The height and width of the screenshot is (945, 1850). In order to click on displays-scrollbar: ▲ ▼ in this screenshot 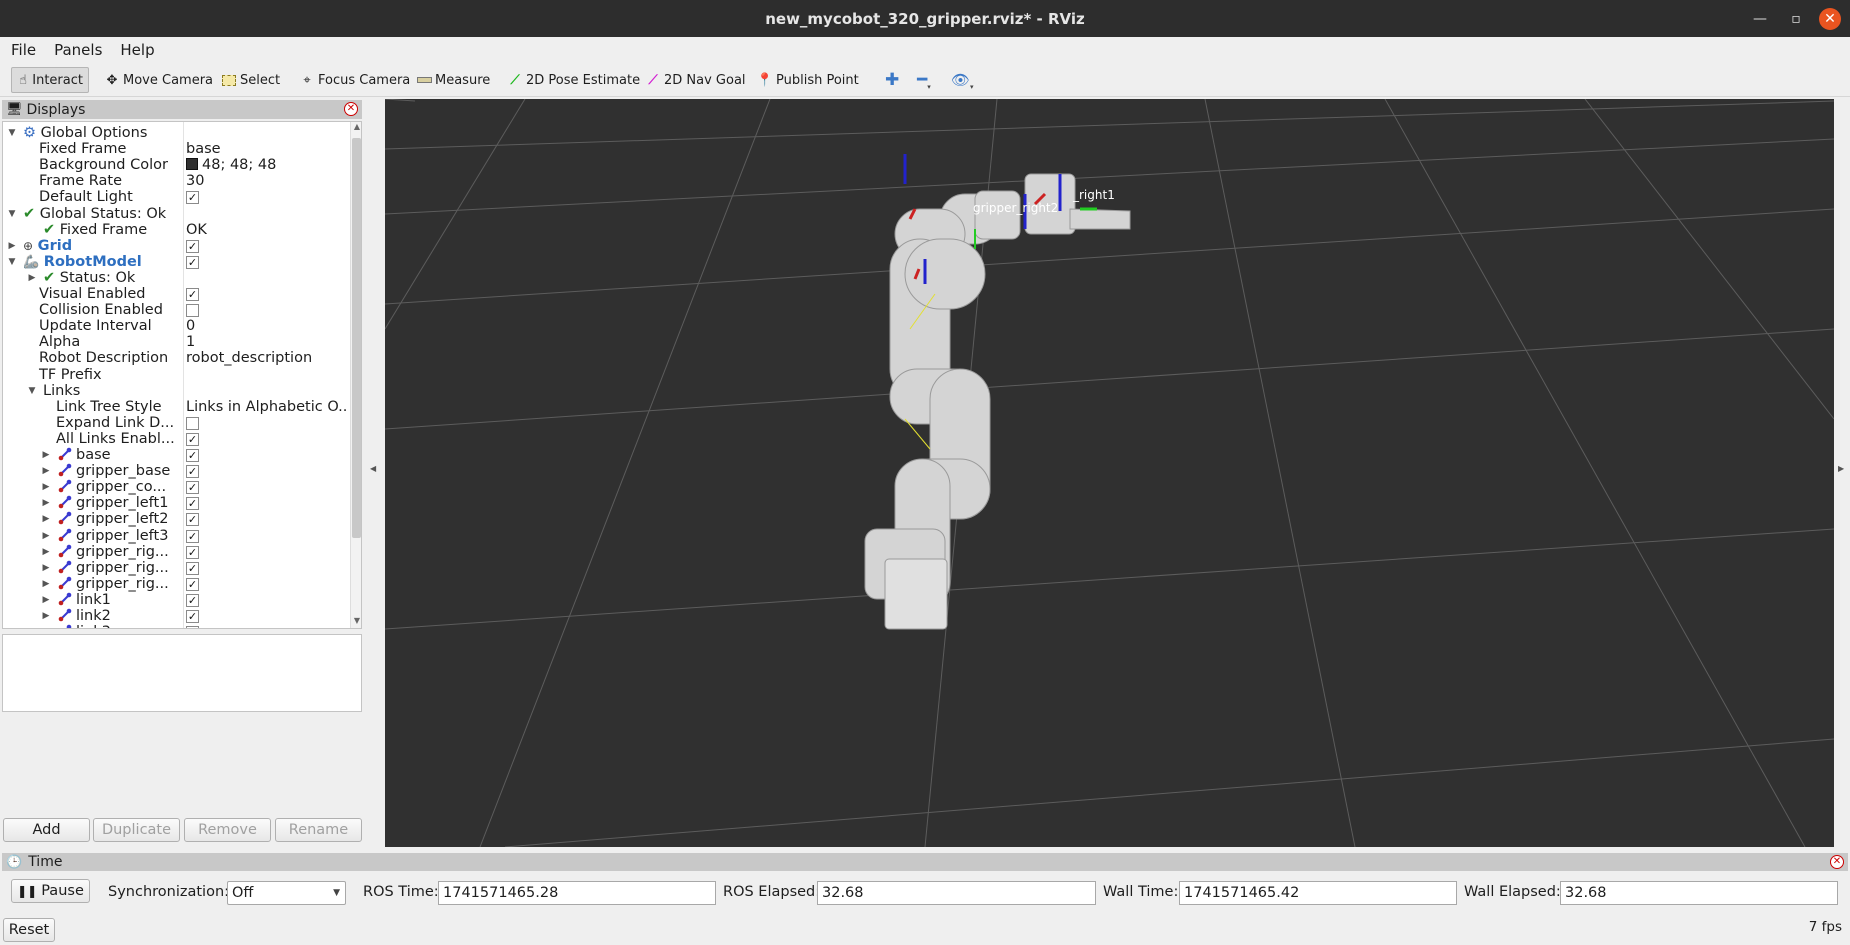, I will do `click(355, 375)`.